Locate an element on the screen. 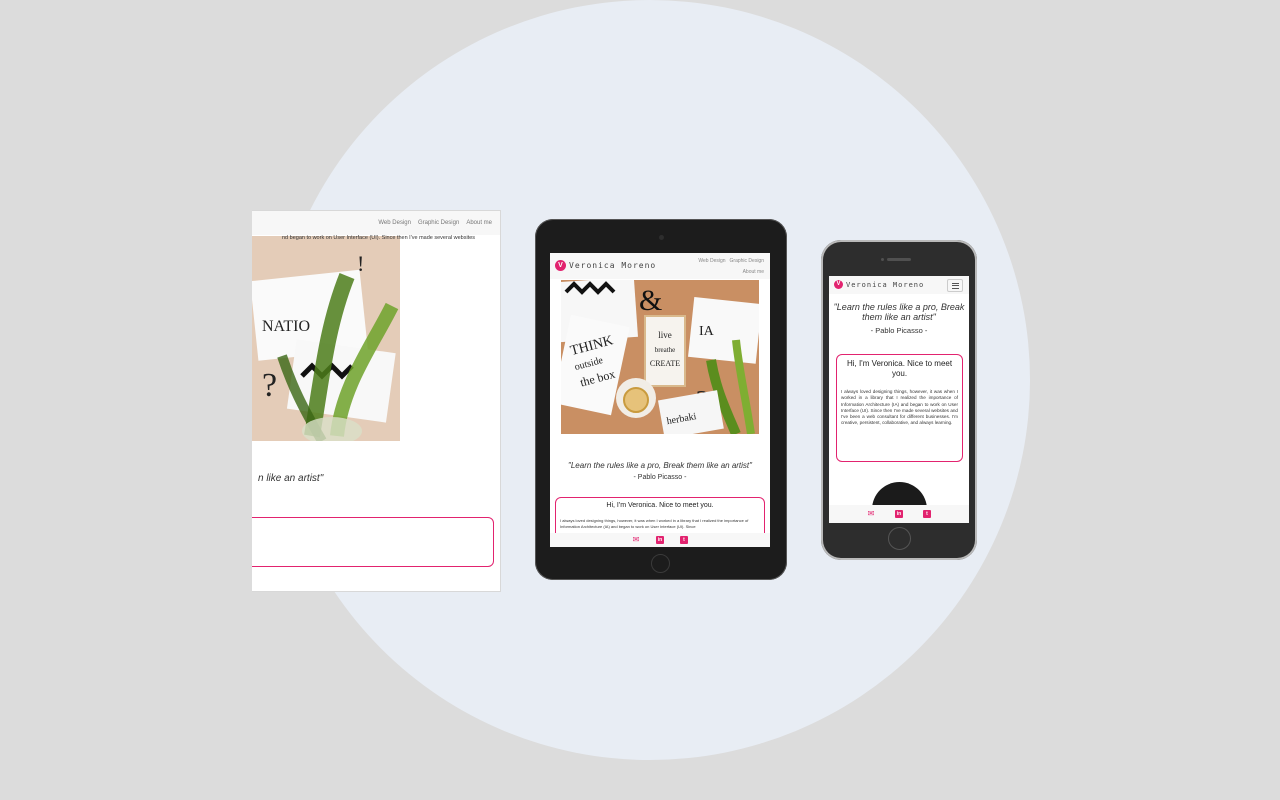  tablet-quote-author: - Pablo Picasso - is located at coordinates (660, 477).